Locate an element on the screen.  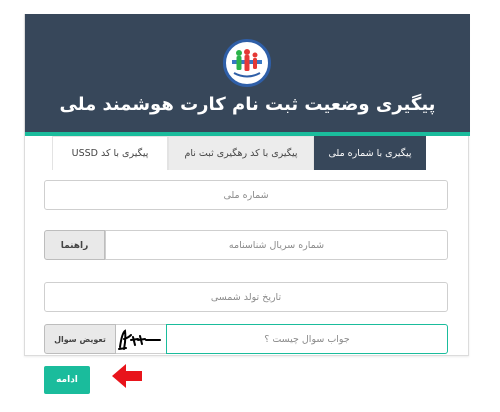
serial-number-input is located at coordinates (276, 245).